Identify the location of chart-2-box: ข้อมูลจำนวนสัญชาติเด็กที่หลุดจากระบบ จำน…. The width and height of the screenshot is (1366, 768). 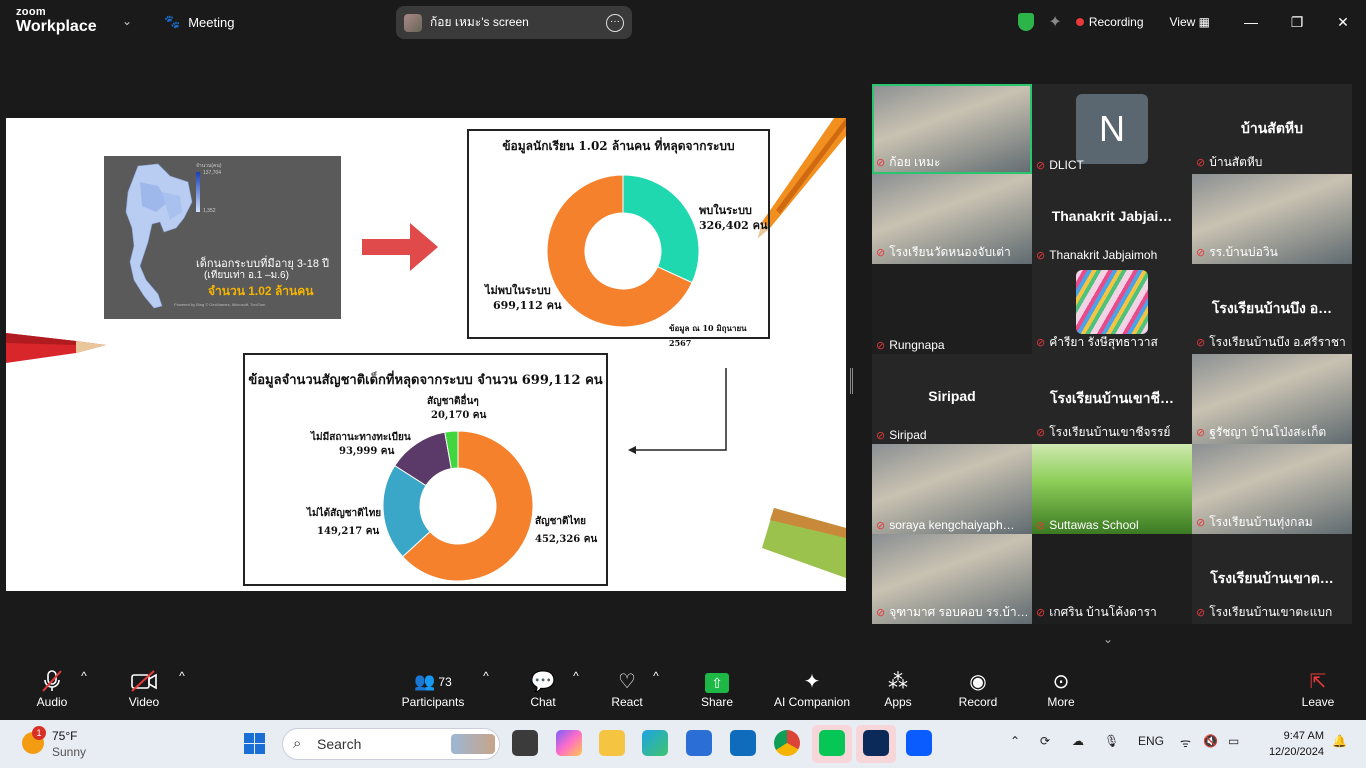
(425, 469).